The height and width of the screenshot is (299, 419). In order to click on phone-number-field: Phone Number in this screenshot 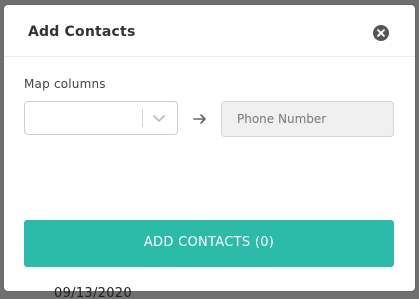, I will do `click(307, 119)`.